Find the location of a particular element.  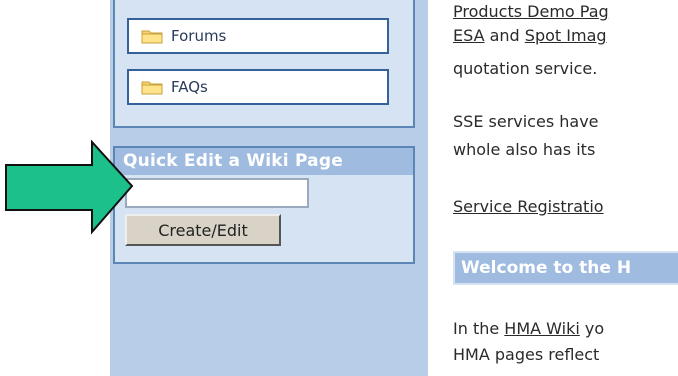

green-arrow-icon is located at coordinates (69, 187).